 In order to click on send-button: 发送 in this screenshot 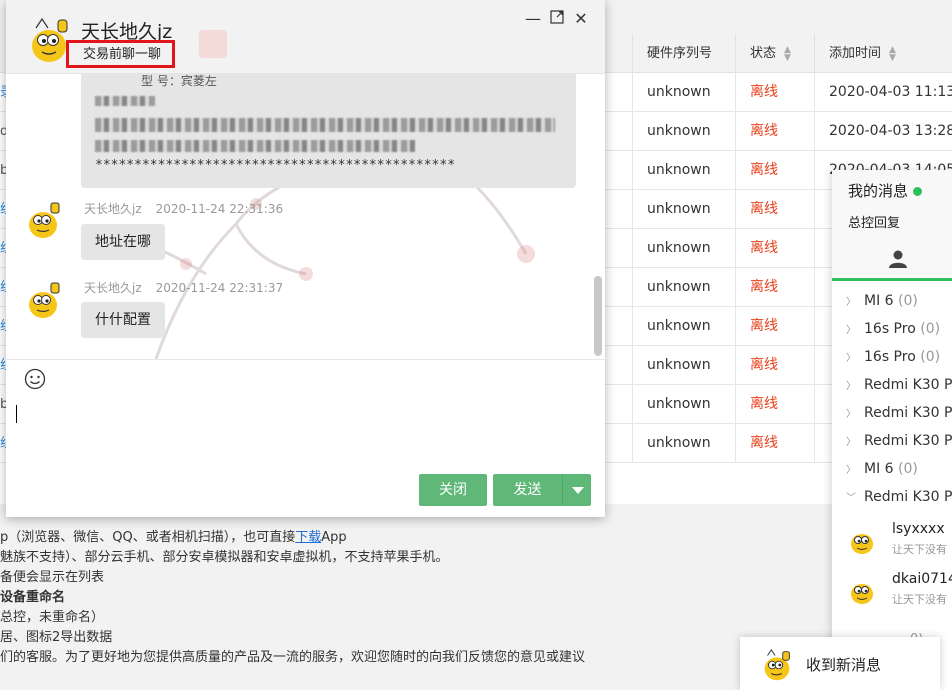, I will do `click(527, 490)`.